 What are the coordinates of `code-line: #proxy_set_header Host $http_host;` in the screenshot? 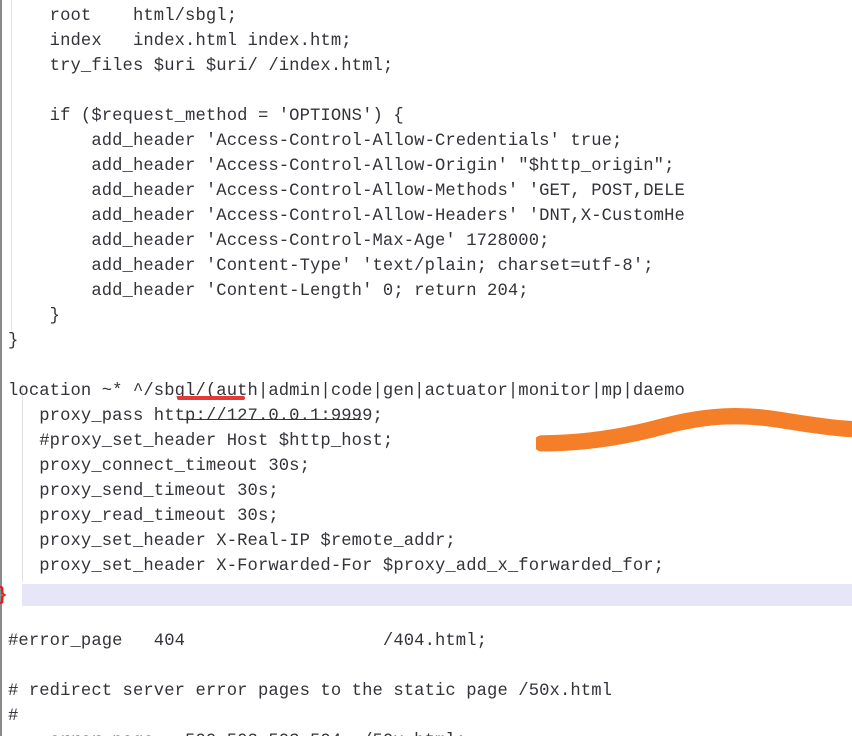 It's located at (426, 441).